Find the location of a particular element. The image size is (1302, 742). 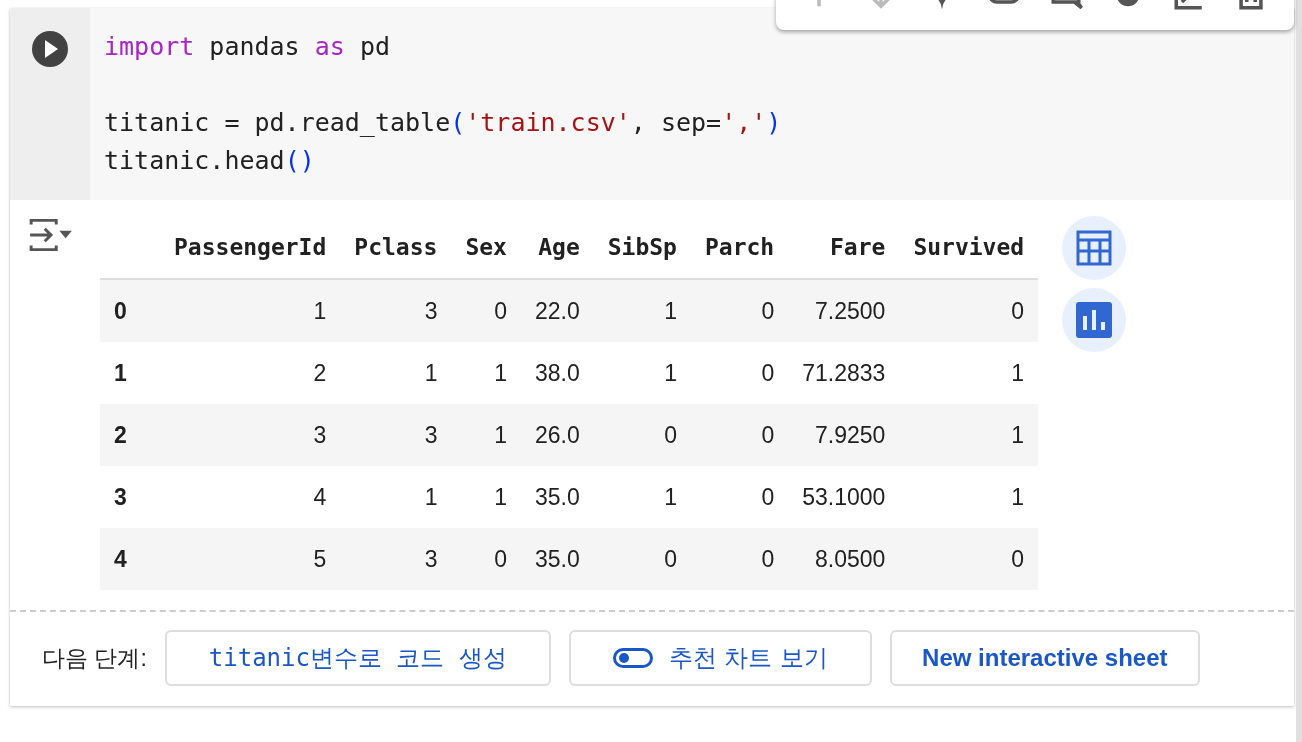

table-cell: 7.2500 is located at coordinates (844, 310).